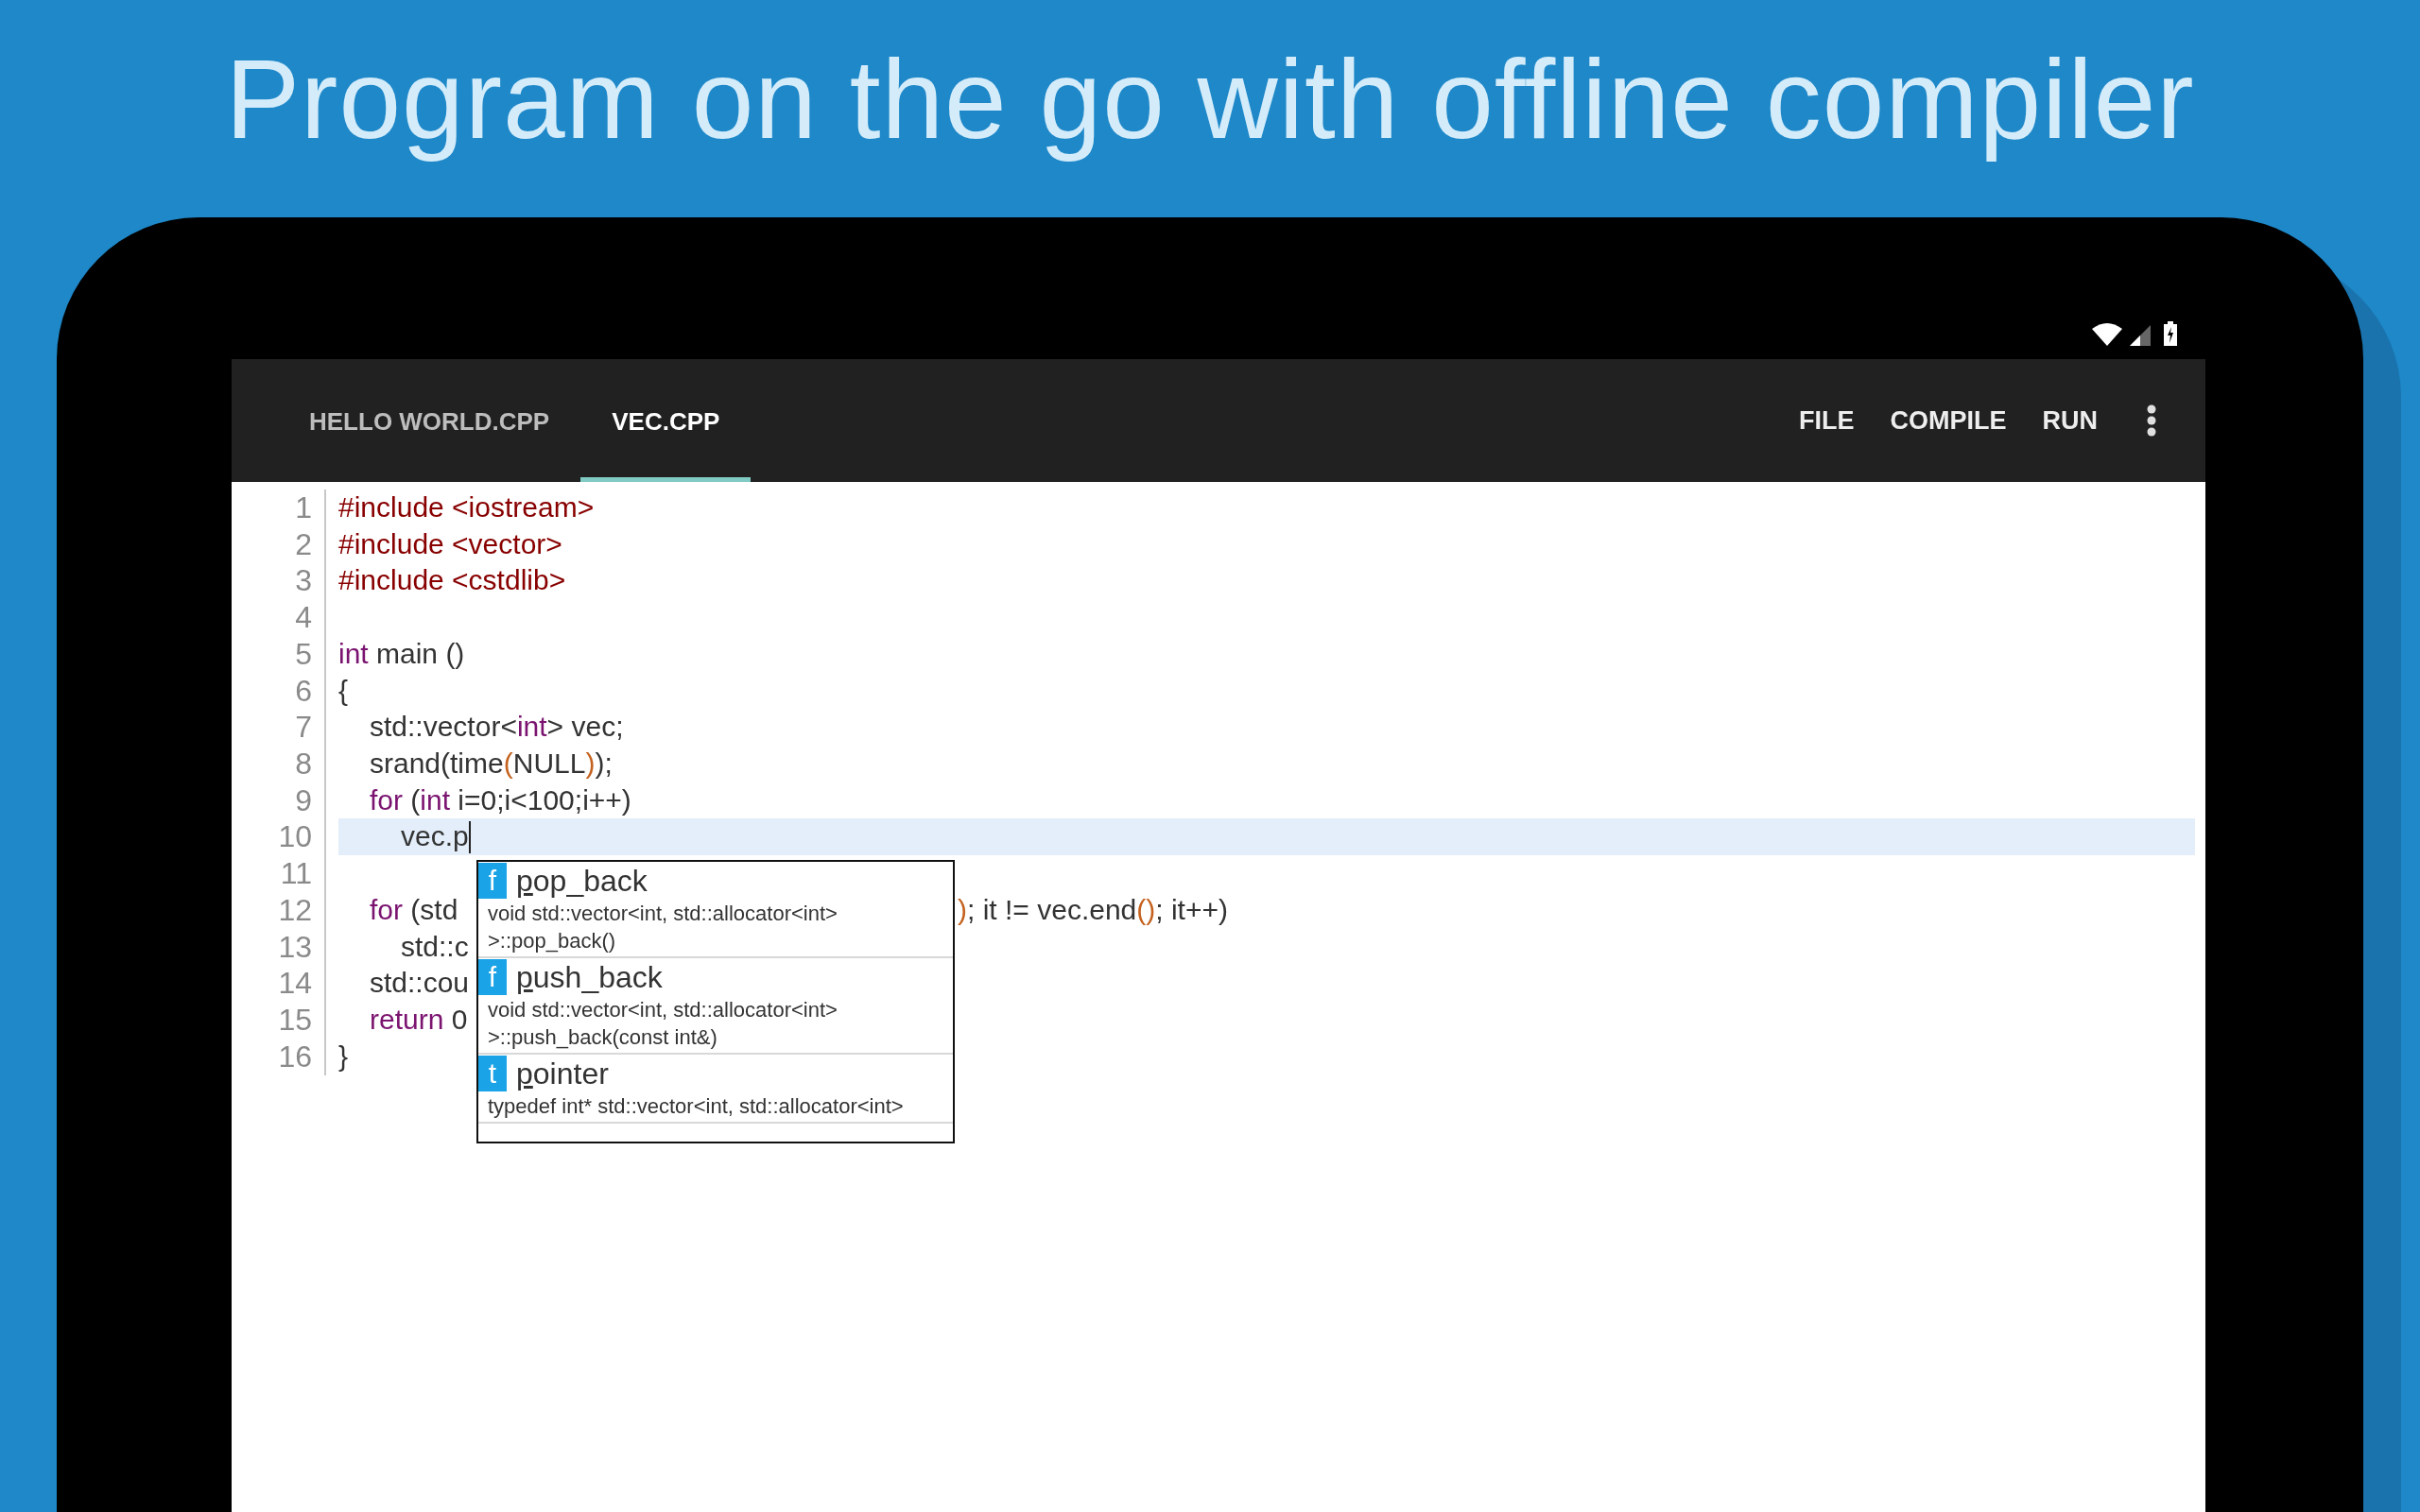 The width and height of the screenshot is (2420, 1512). What do you see at coordinates (589, 977) in the screenshot?
I see `suggestion-name: push_back` at bounding box center [589, 977].